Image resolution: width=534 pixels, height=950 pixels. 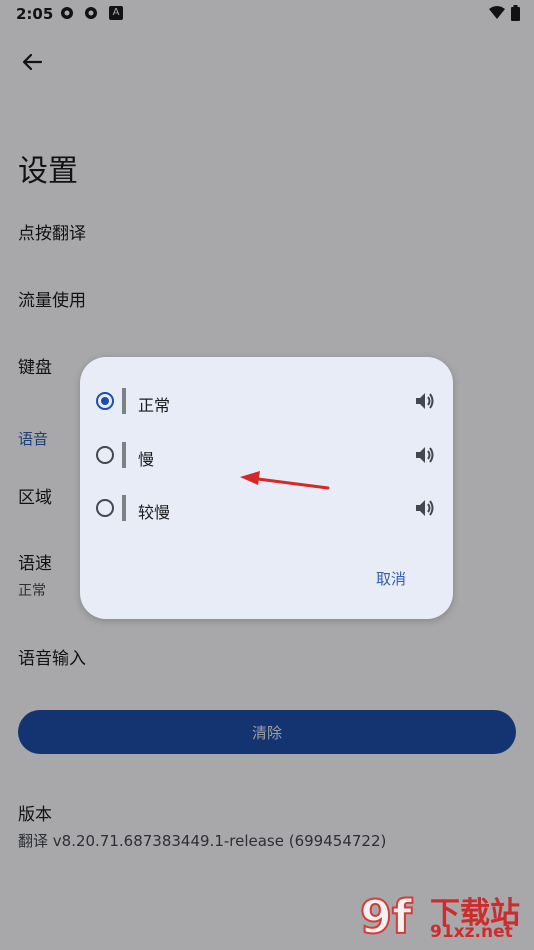 I want to click on option-label: 慢, so click(x=146, y=459).